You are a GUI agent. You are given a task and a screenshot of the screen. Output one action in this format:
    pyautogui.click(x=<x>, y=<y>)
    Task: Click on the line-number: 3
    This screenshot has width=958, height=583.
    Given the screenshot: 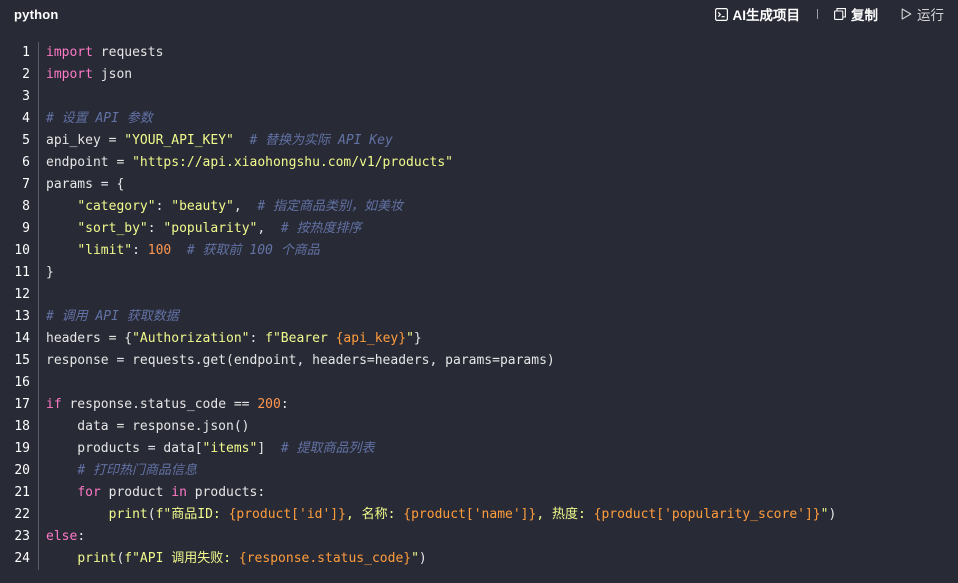 What is the action you would take?
    pyautogui.click(x=26, y=96)
    